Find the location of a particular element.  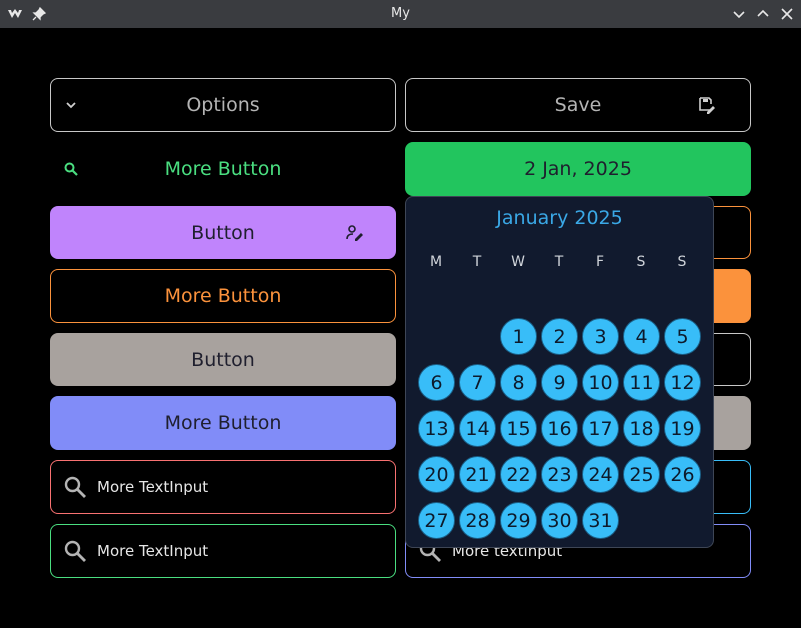

purple-button: Button is located at coordinates (223, 232).